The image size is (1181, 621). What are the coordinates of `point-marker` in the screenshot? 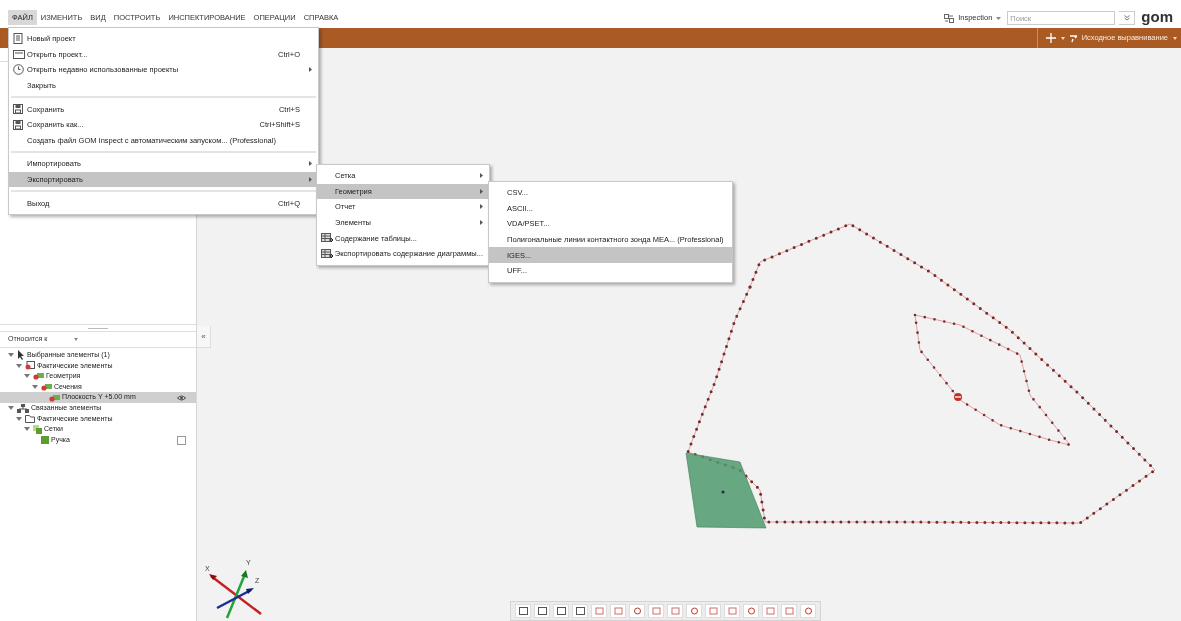 It's located at (958, 397).